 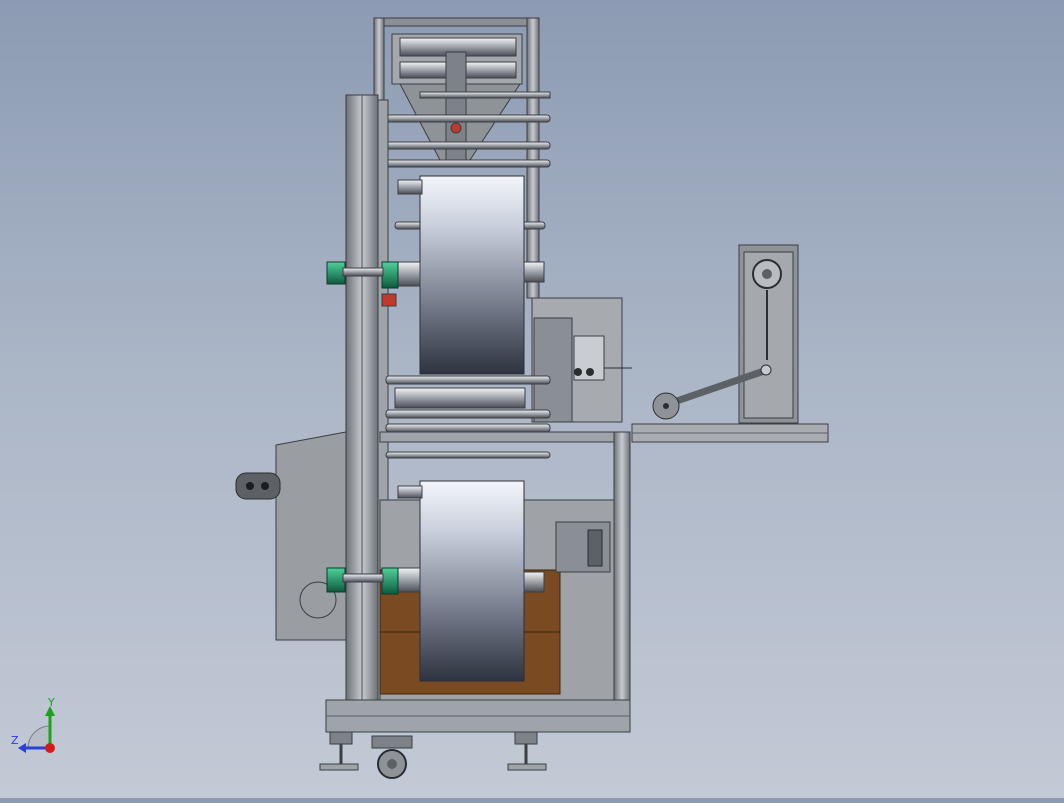 I want to click on coordinate-triad, so click(x=36, y=729).